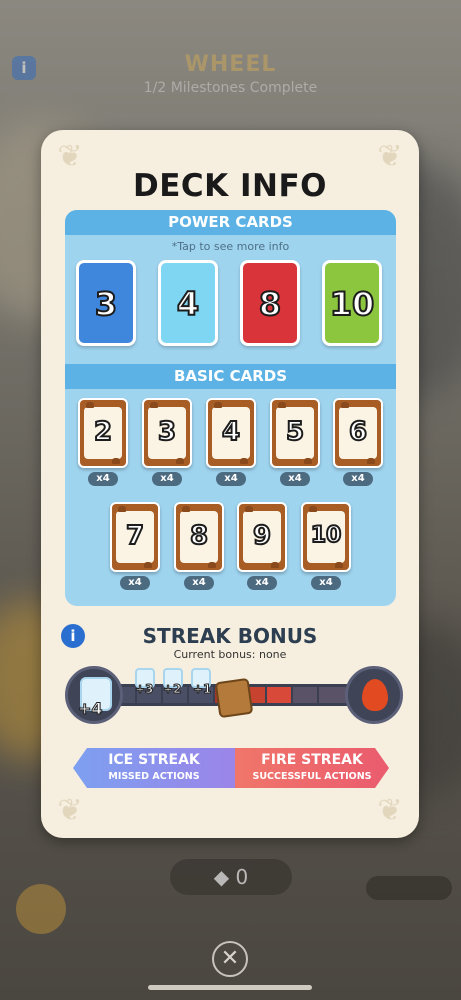 The image size is (461, 1000). What do you see at coordinates (91, 709) in the screenshot?
I see `ice-bonus-label: +4` at bounding box center [91, 709].